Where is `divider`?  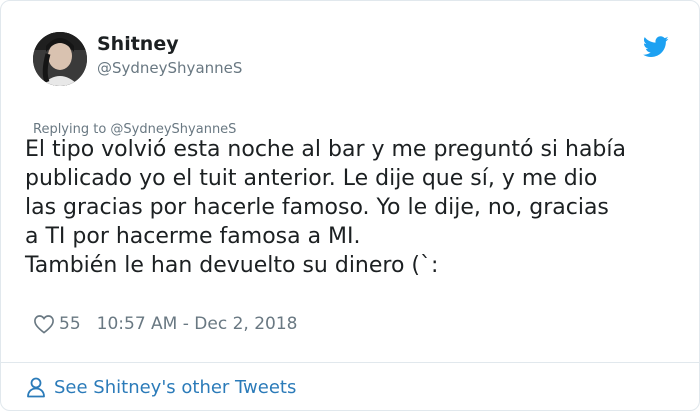 divider is located at coordinates (350, 362).